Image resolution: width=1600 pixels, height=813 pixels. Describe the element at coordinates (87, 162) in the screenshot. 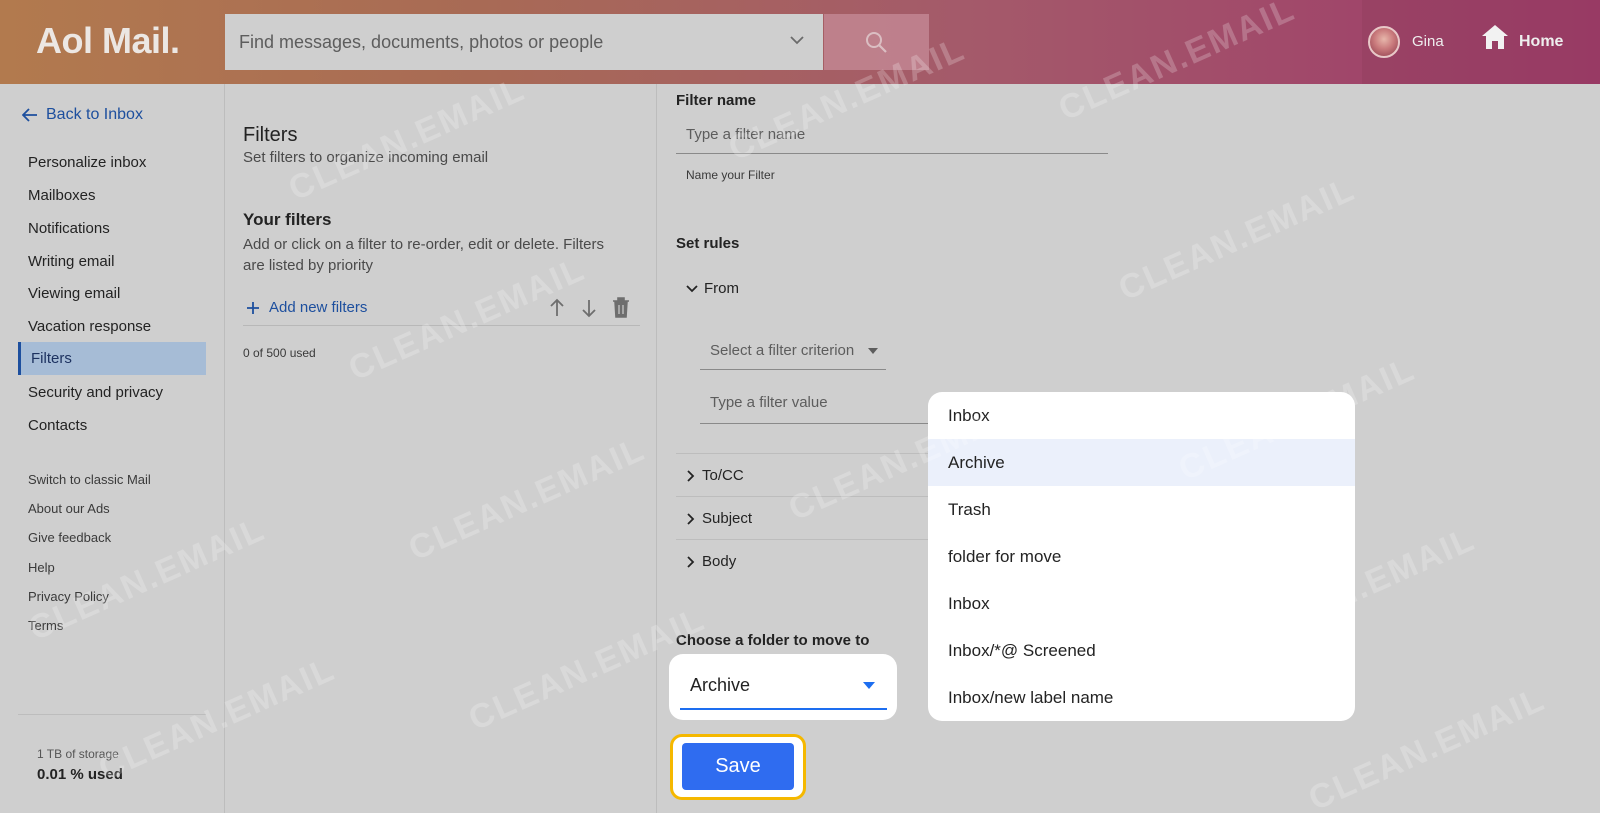

I see `sidebar-item-personalize-inbox: Personalize inbox` at that location.